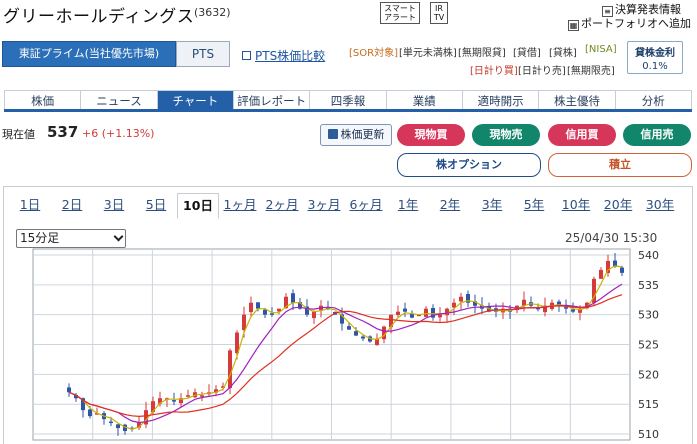 The width and height of the screenshot is (697, 444). What do you see at coordinates (648, 255) in the screenshot?
I see `y-tick-label: 540` at bounding box center [648, 255].